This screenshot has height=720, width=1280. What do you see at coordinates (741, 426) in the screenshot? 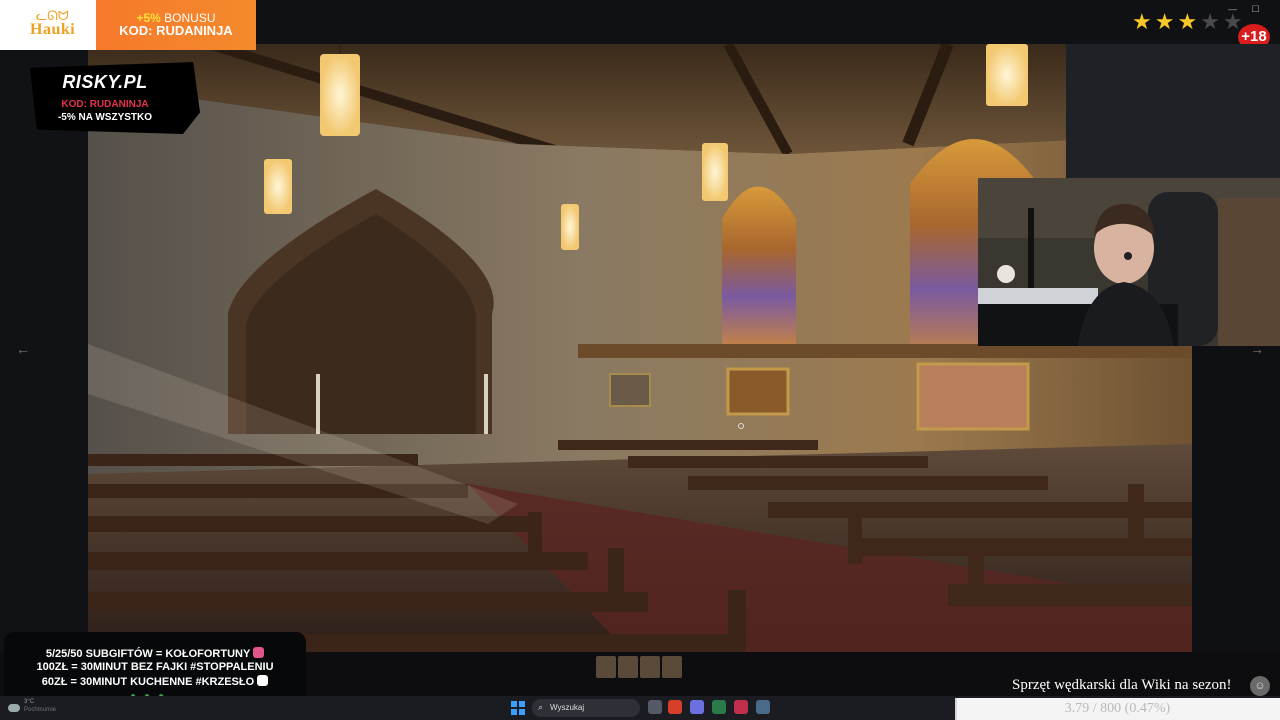
I see `crosshair-icon` at bounding box center [741, 426].